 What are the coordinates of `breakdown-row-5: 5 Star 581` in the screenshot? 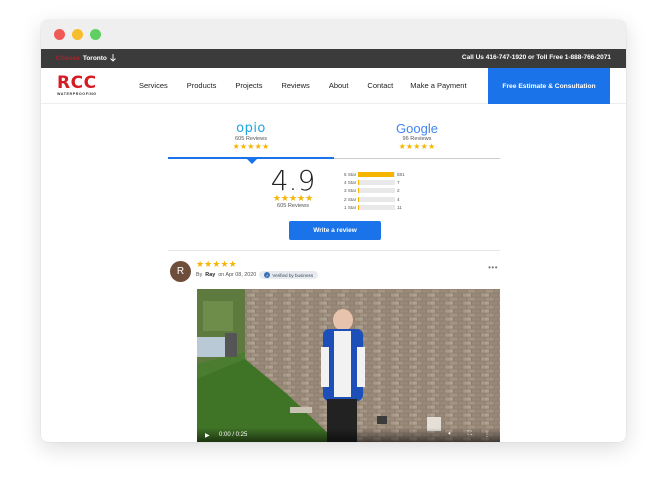 It's located at (374, 174).